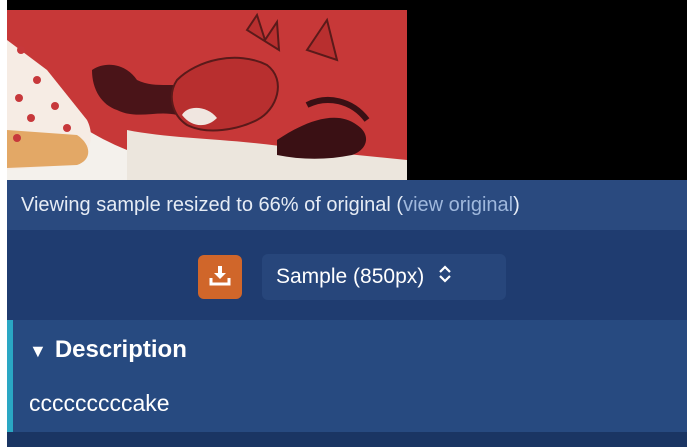 The height and width of the screenshot is (447, 687). What do you see at coordinates (38, 351) in the screenshot?
I see `triangle-down-icon: ▼` at bounding box center [38, 351].